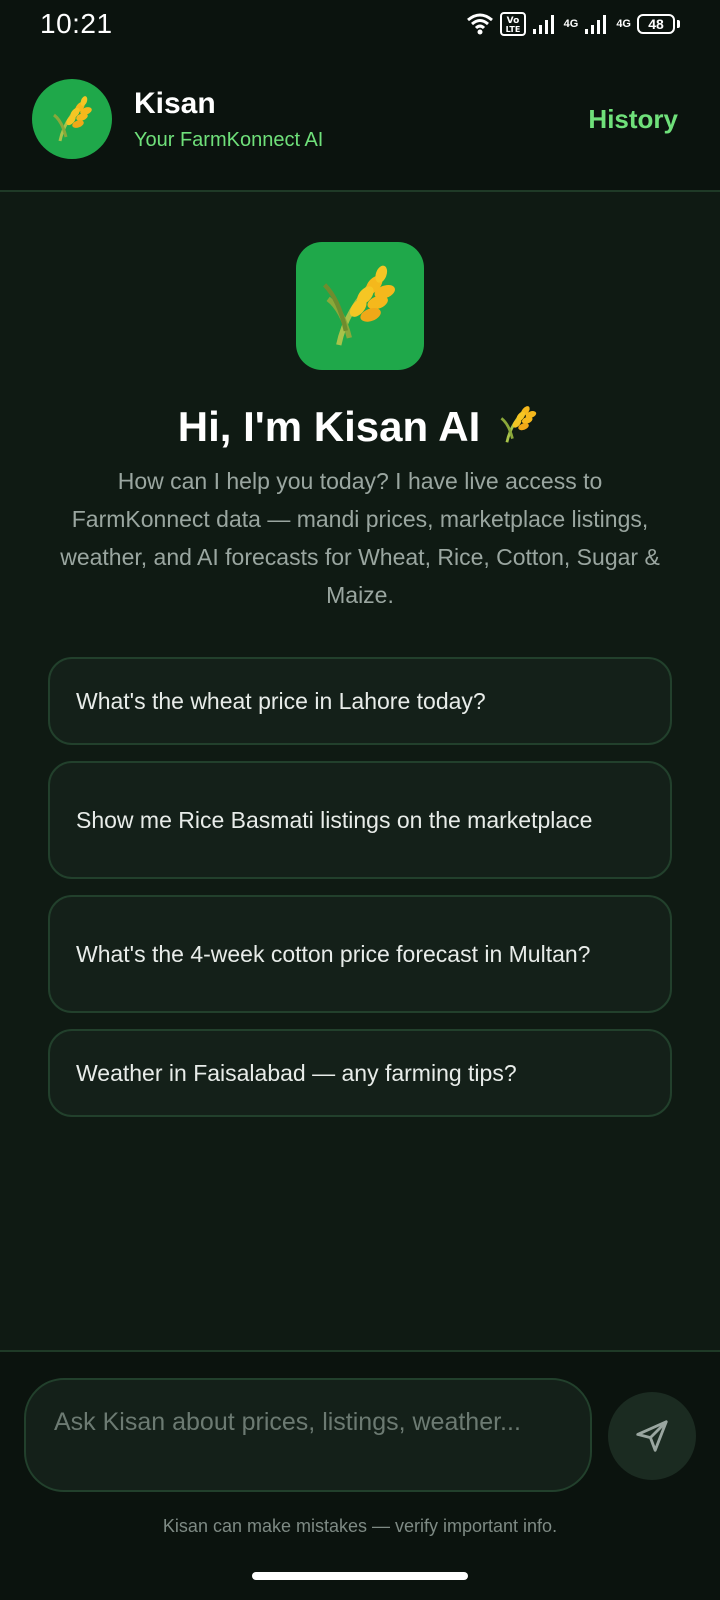 The width and height of the screenshot is (720, 1600). What do you see at coordinates (512, 24) in the screenshot?
I see `volte-icon: Vo LTE` at bounding box center [512, 24].